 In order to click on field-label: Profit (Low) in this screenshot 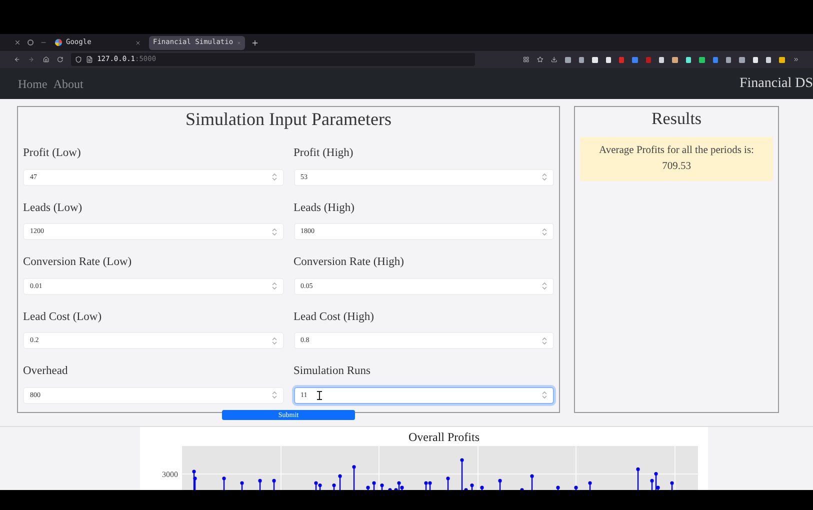, I will do `click(52, 154)`.